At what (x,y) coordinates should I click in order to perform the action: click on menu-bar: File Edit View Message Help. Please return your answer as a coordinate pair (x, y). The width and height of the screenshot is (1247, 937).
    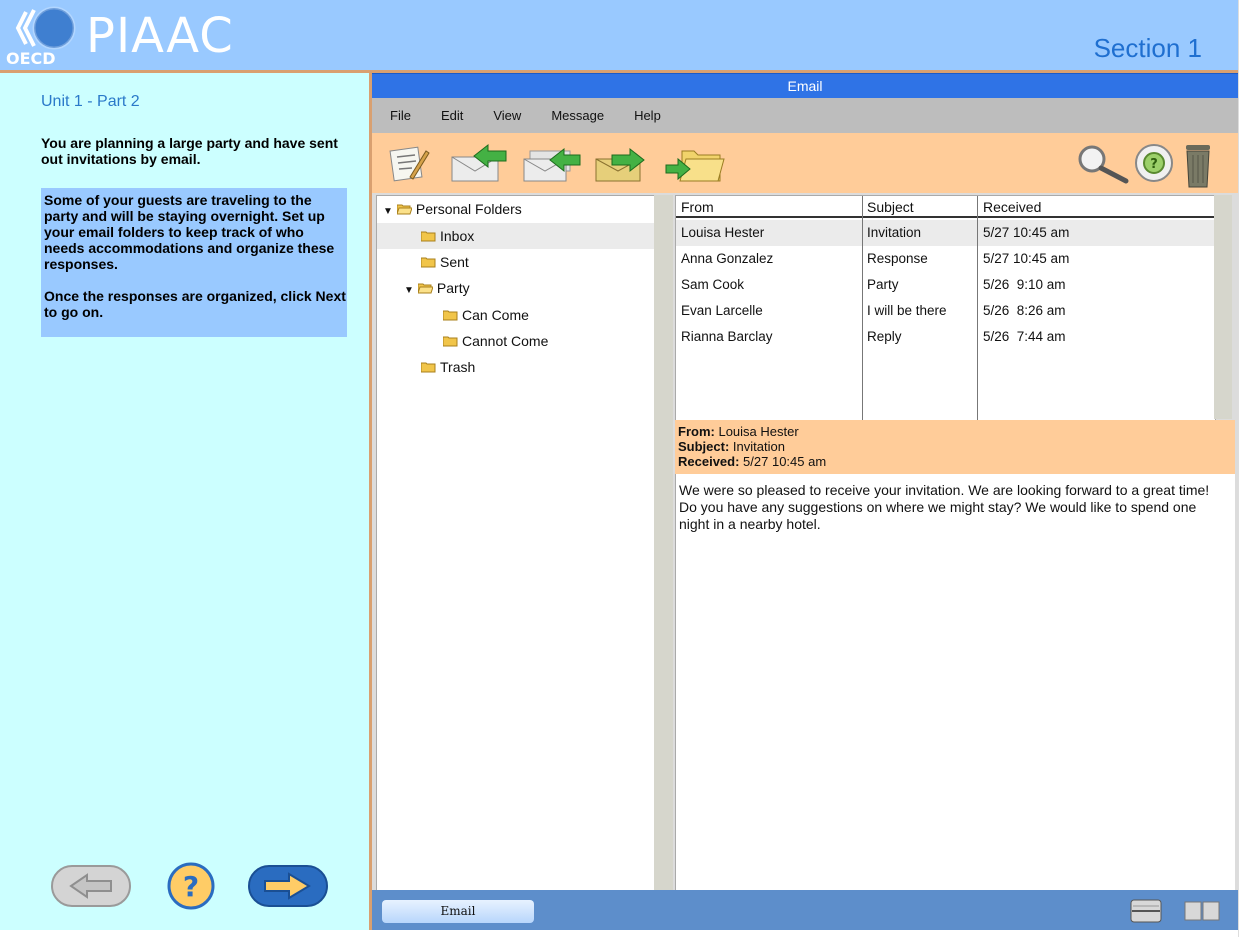
    Looking at the image, I should click on (805, 115).